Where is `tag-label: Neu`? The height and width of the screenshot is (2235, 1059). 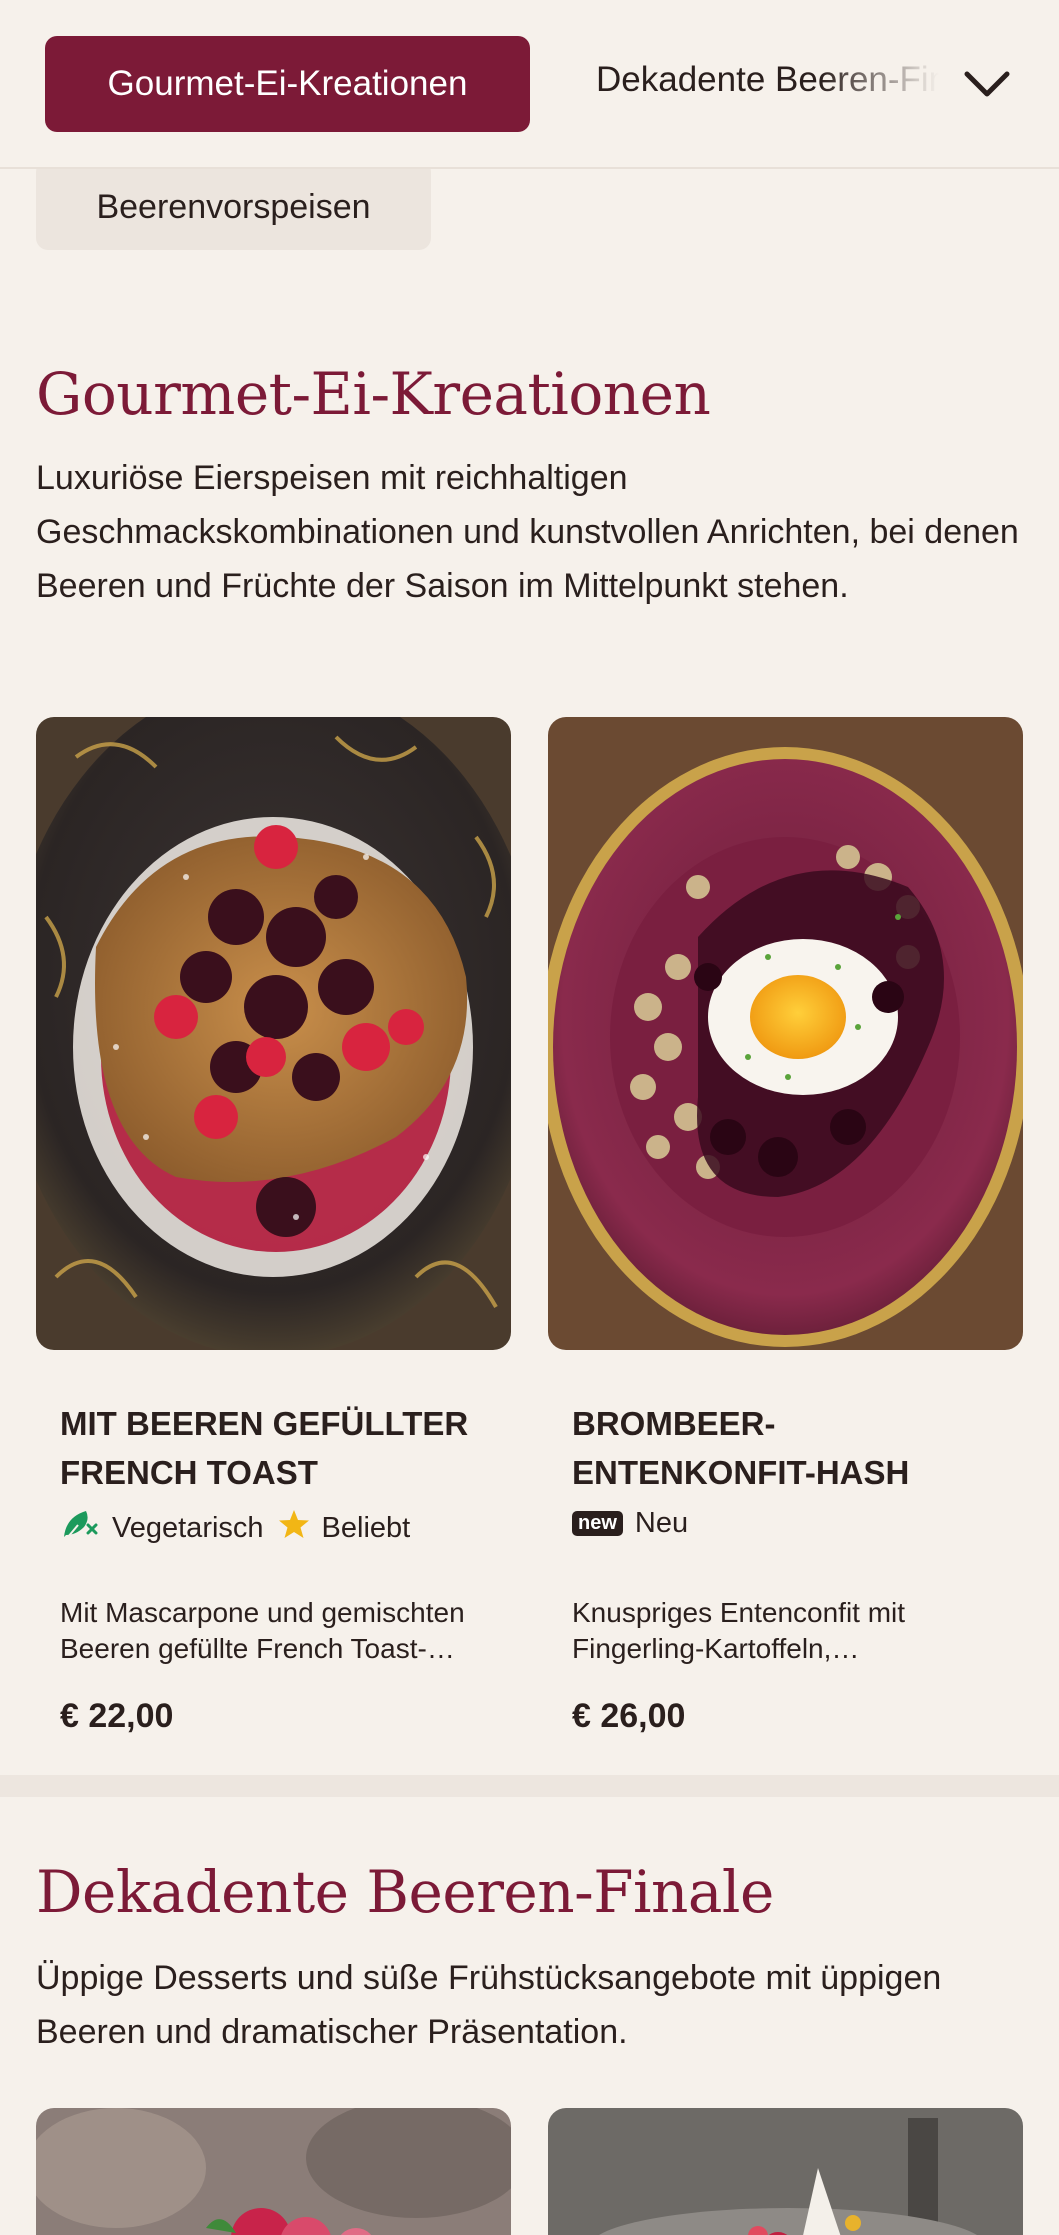
tag-label: Neu is located at coordinates (661, 1523).